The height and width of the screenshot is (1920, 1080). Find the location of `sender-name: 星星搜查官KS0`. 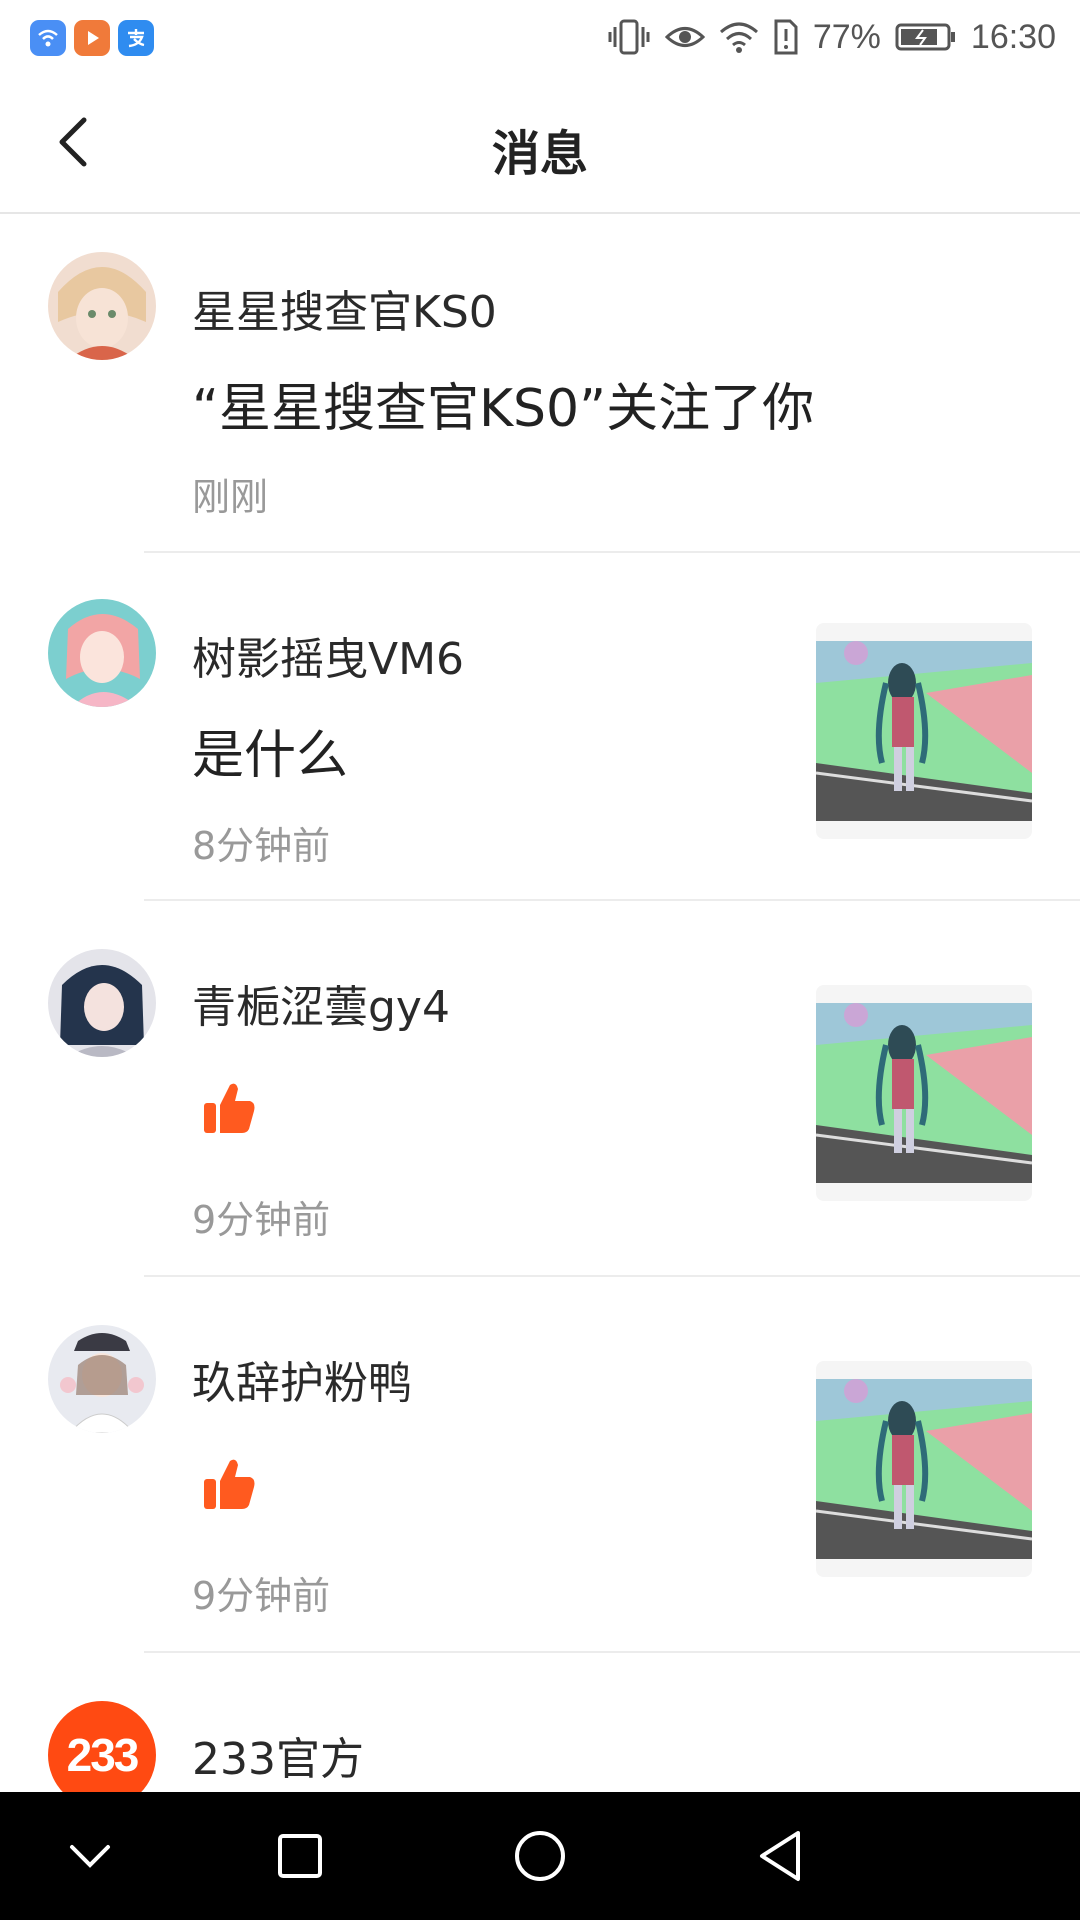

sender-name: 星星搜查官KS0 is located at coordinates (344, 312).